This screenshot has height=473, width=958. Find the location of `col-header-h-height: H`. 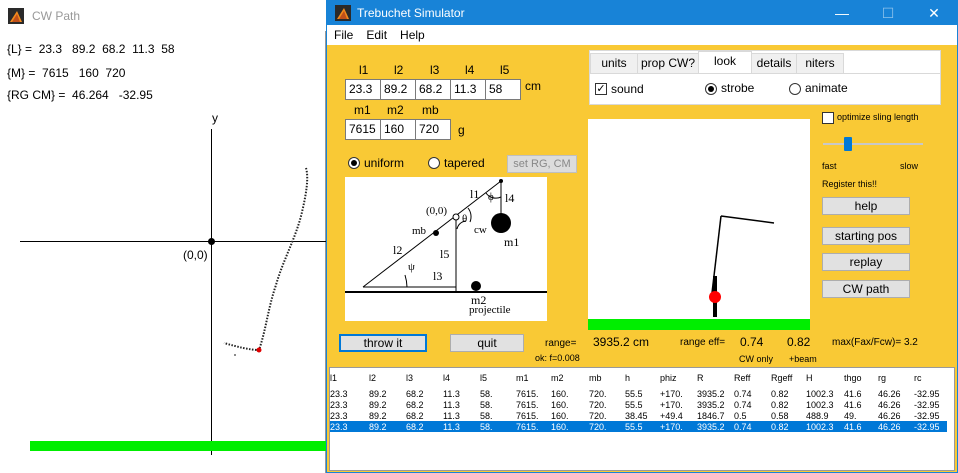

col-header-h-height: H is located at coordinates (825, 378).